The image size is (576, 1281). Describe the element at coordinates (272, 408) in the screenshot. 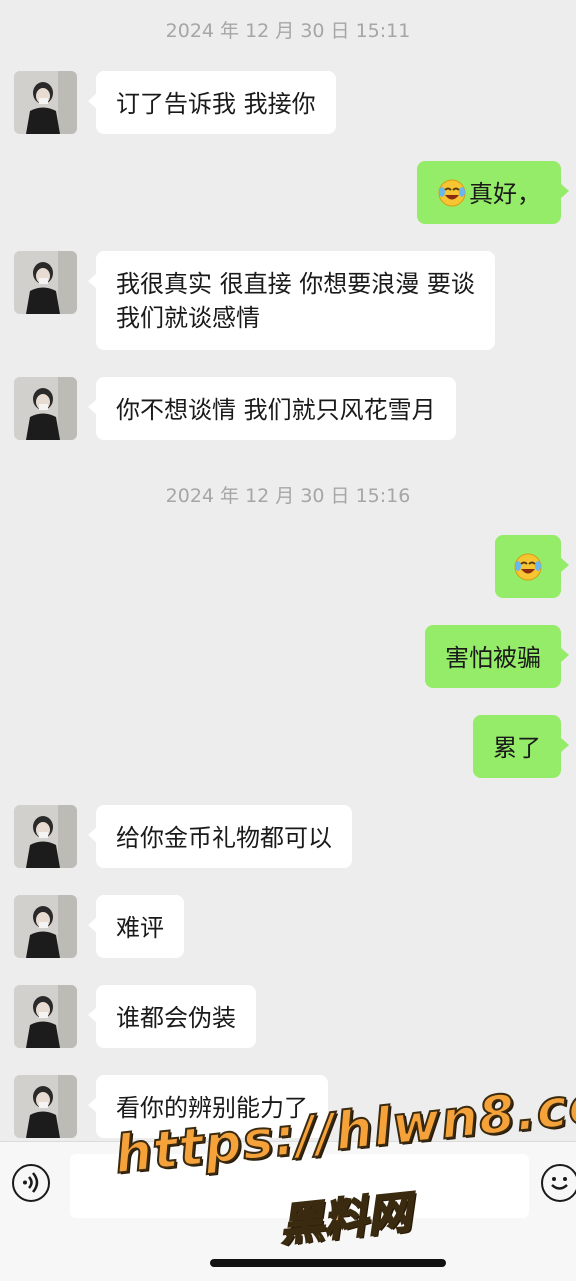

I see `message-bubble: 你不想谈情 我们就只风花雪月` at that location.